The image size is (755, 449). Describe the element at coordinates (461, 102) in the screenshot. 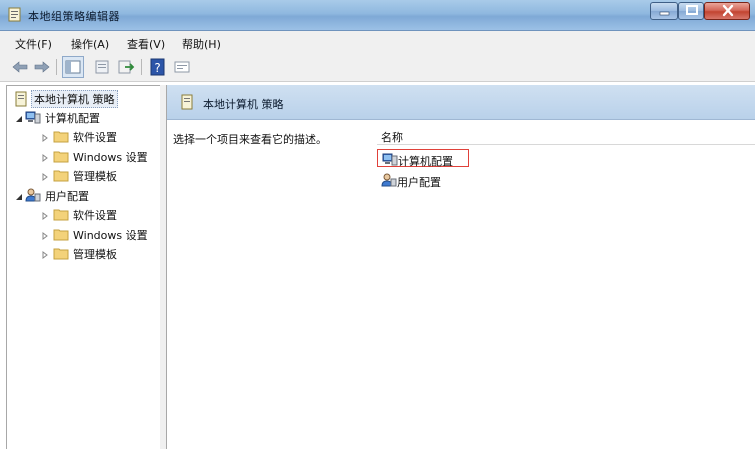

I see `details-header: 本地计算机 策略` at that location.